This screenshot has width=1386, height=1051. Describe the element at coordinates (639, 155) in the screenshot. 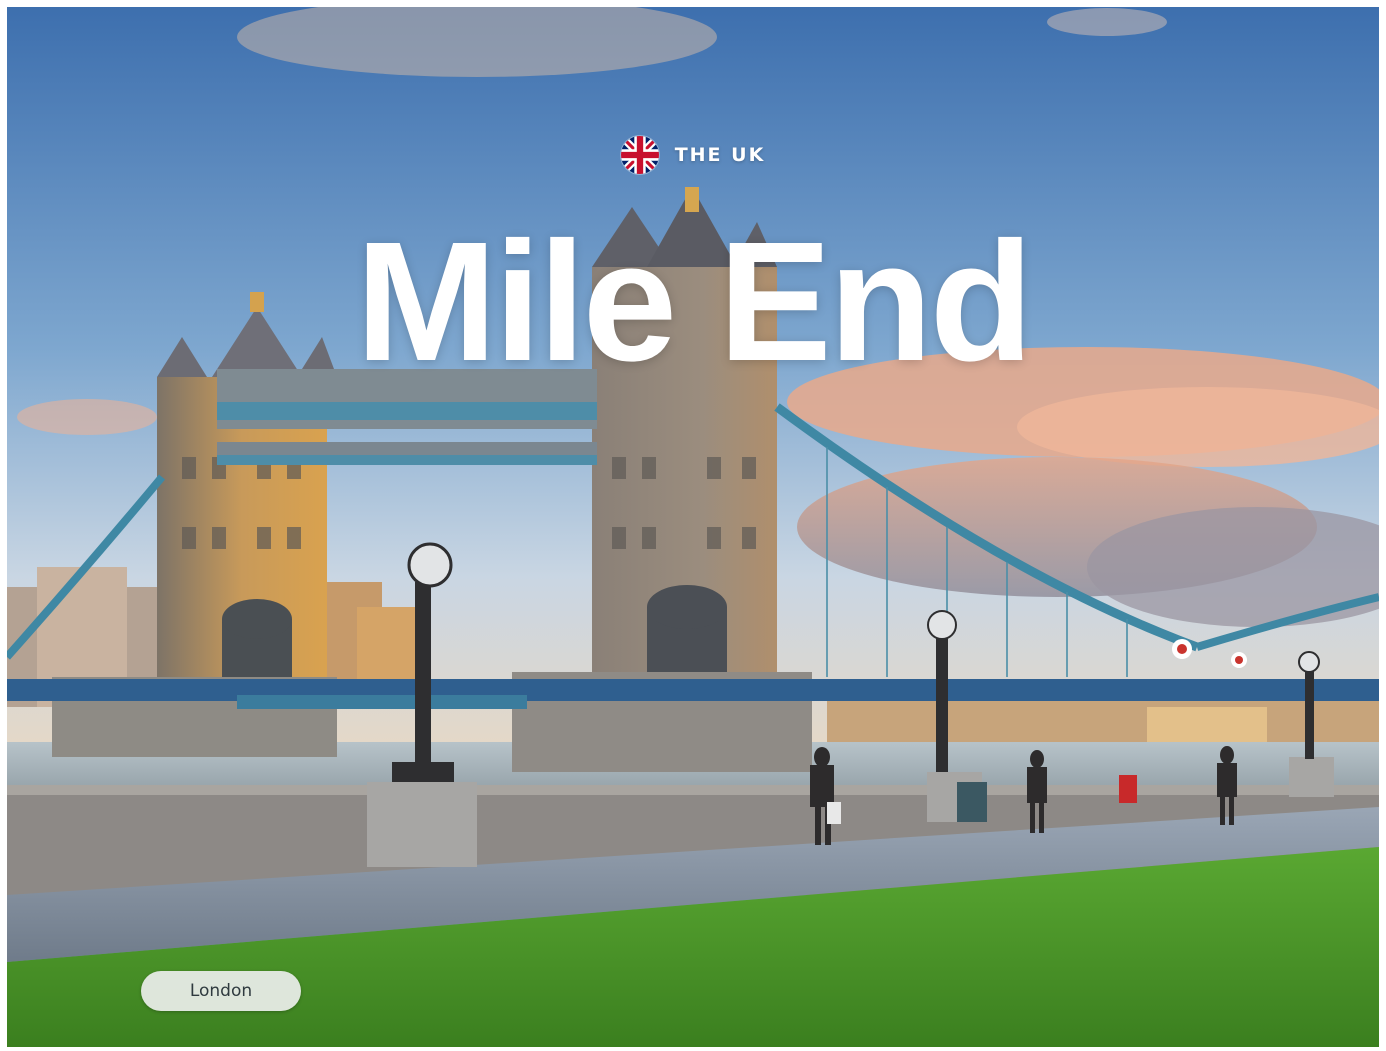

I see `uk-flag-icon` at that location.